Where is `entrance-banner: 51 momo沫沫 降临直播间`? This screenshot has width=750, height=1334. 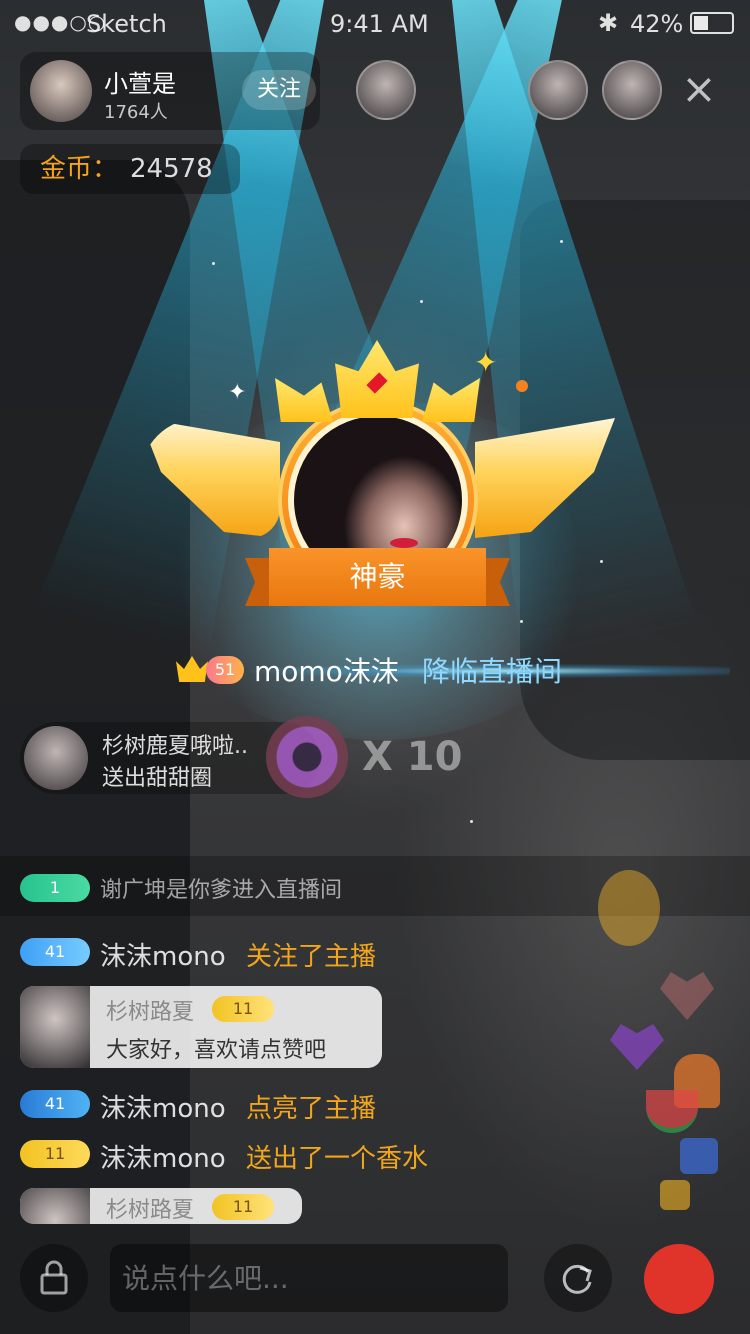 entrance-banner: 51 momo沫沫 降临直播间 is located at coordinates (386, 670).